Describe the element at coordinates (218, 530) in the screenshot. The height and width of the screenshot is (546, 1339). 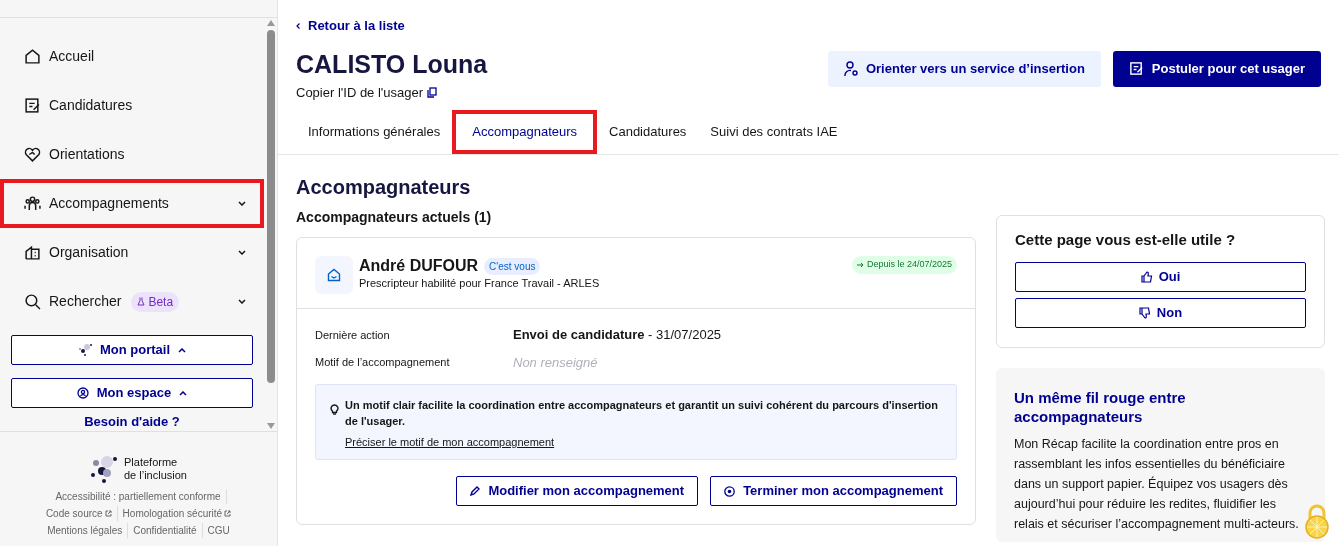
I see `footer-link: CGU` at that location.